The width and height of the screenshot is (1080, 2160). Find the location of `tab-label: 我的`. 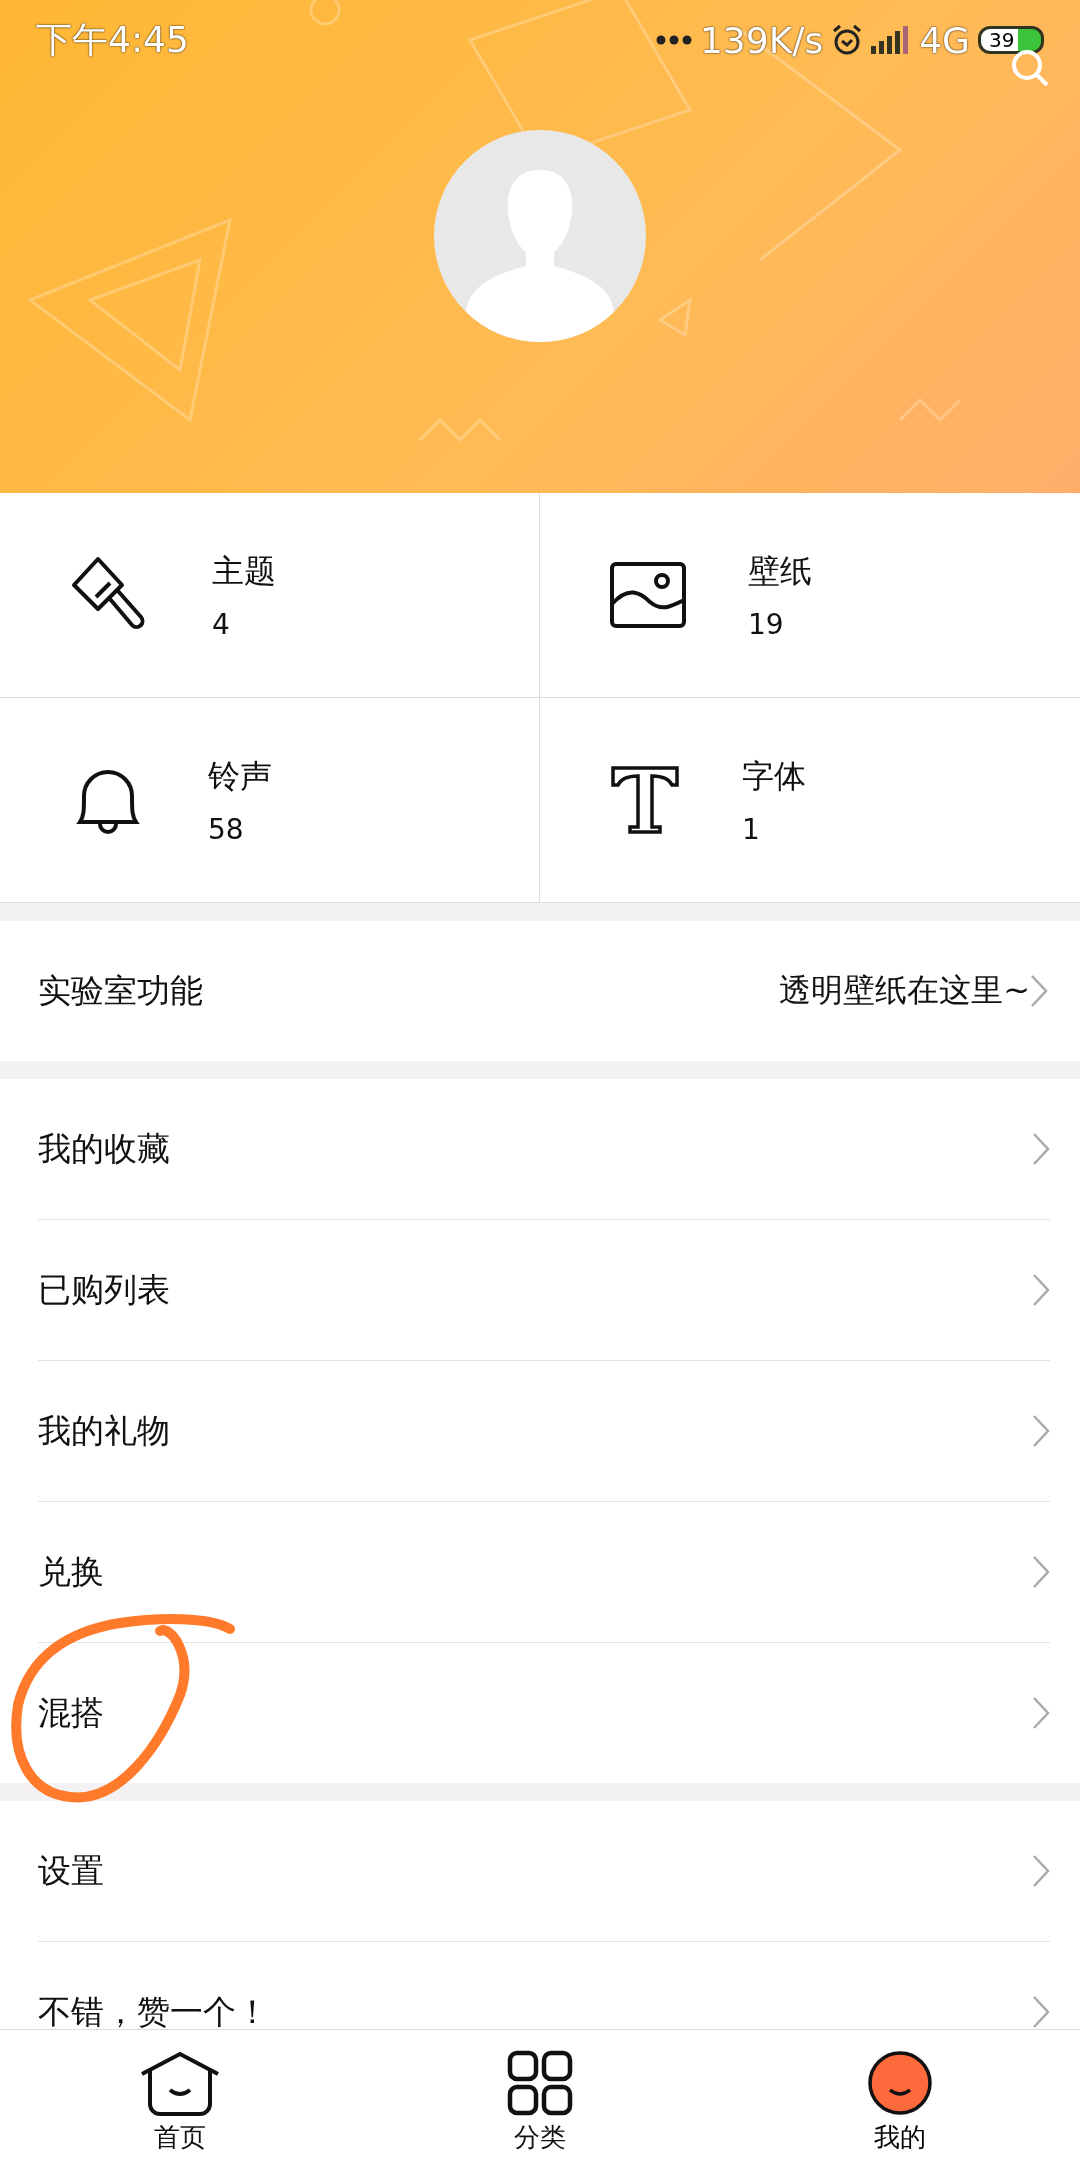

tab-label: 我的 is located at coordinates (900, 2137).